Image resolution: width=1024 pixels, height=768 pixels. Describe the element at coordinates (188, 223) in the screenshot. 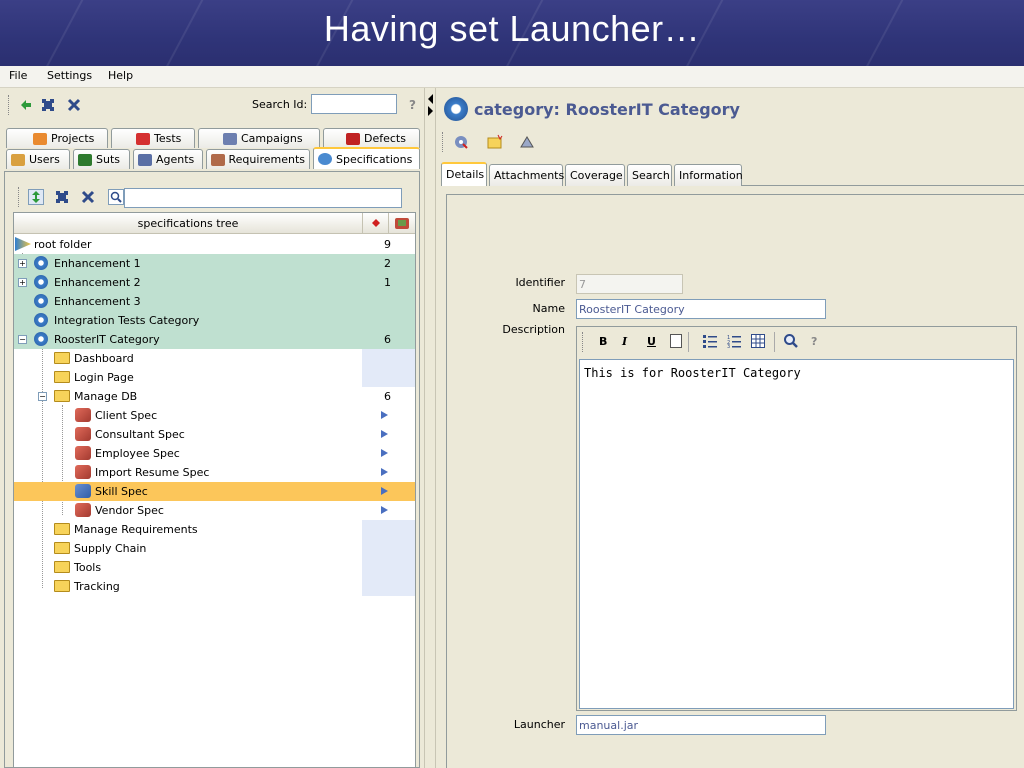

I see `tree-header-title: specifications tree` at that location.